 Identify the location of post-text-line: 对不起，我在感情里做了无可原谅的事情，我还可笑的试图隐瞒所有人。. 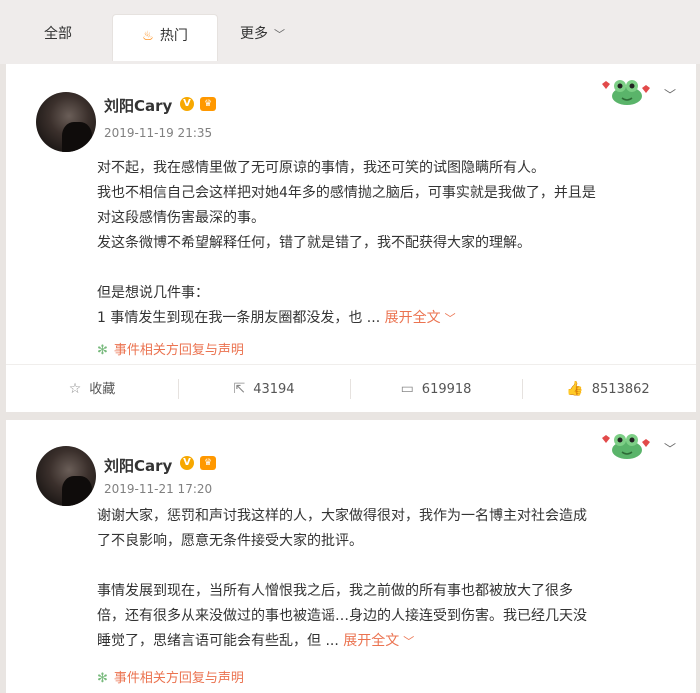
(321, 168).